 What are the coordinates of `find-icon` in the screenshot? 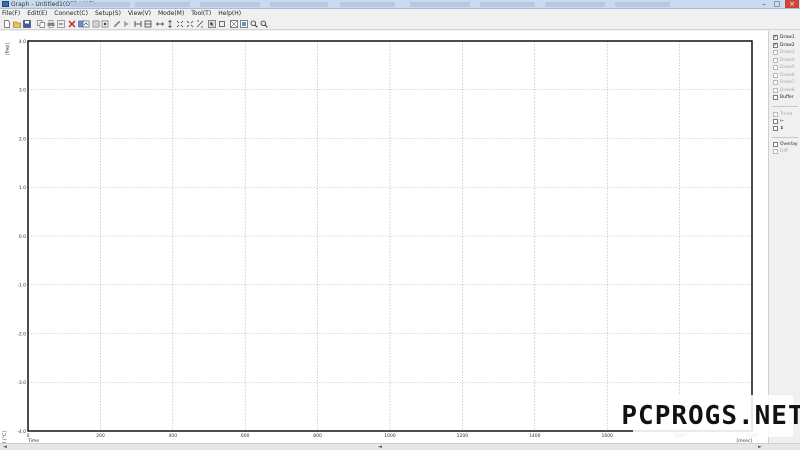 It's located at (264, 24).